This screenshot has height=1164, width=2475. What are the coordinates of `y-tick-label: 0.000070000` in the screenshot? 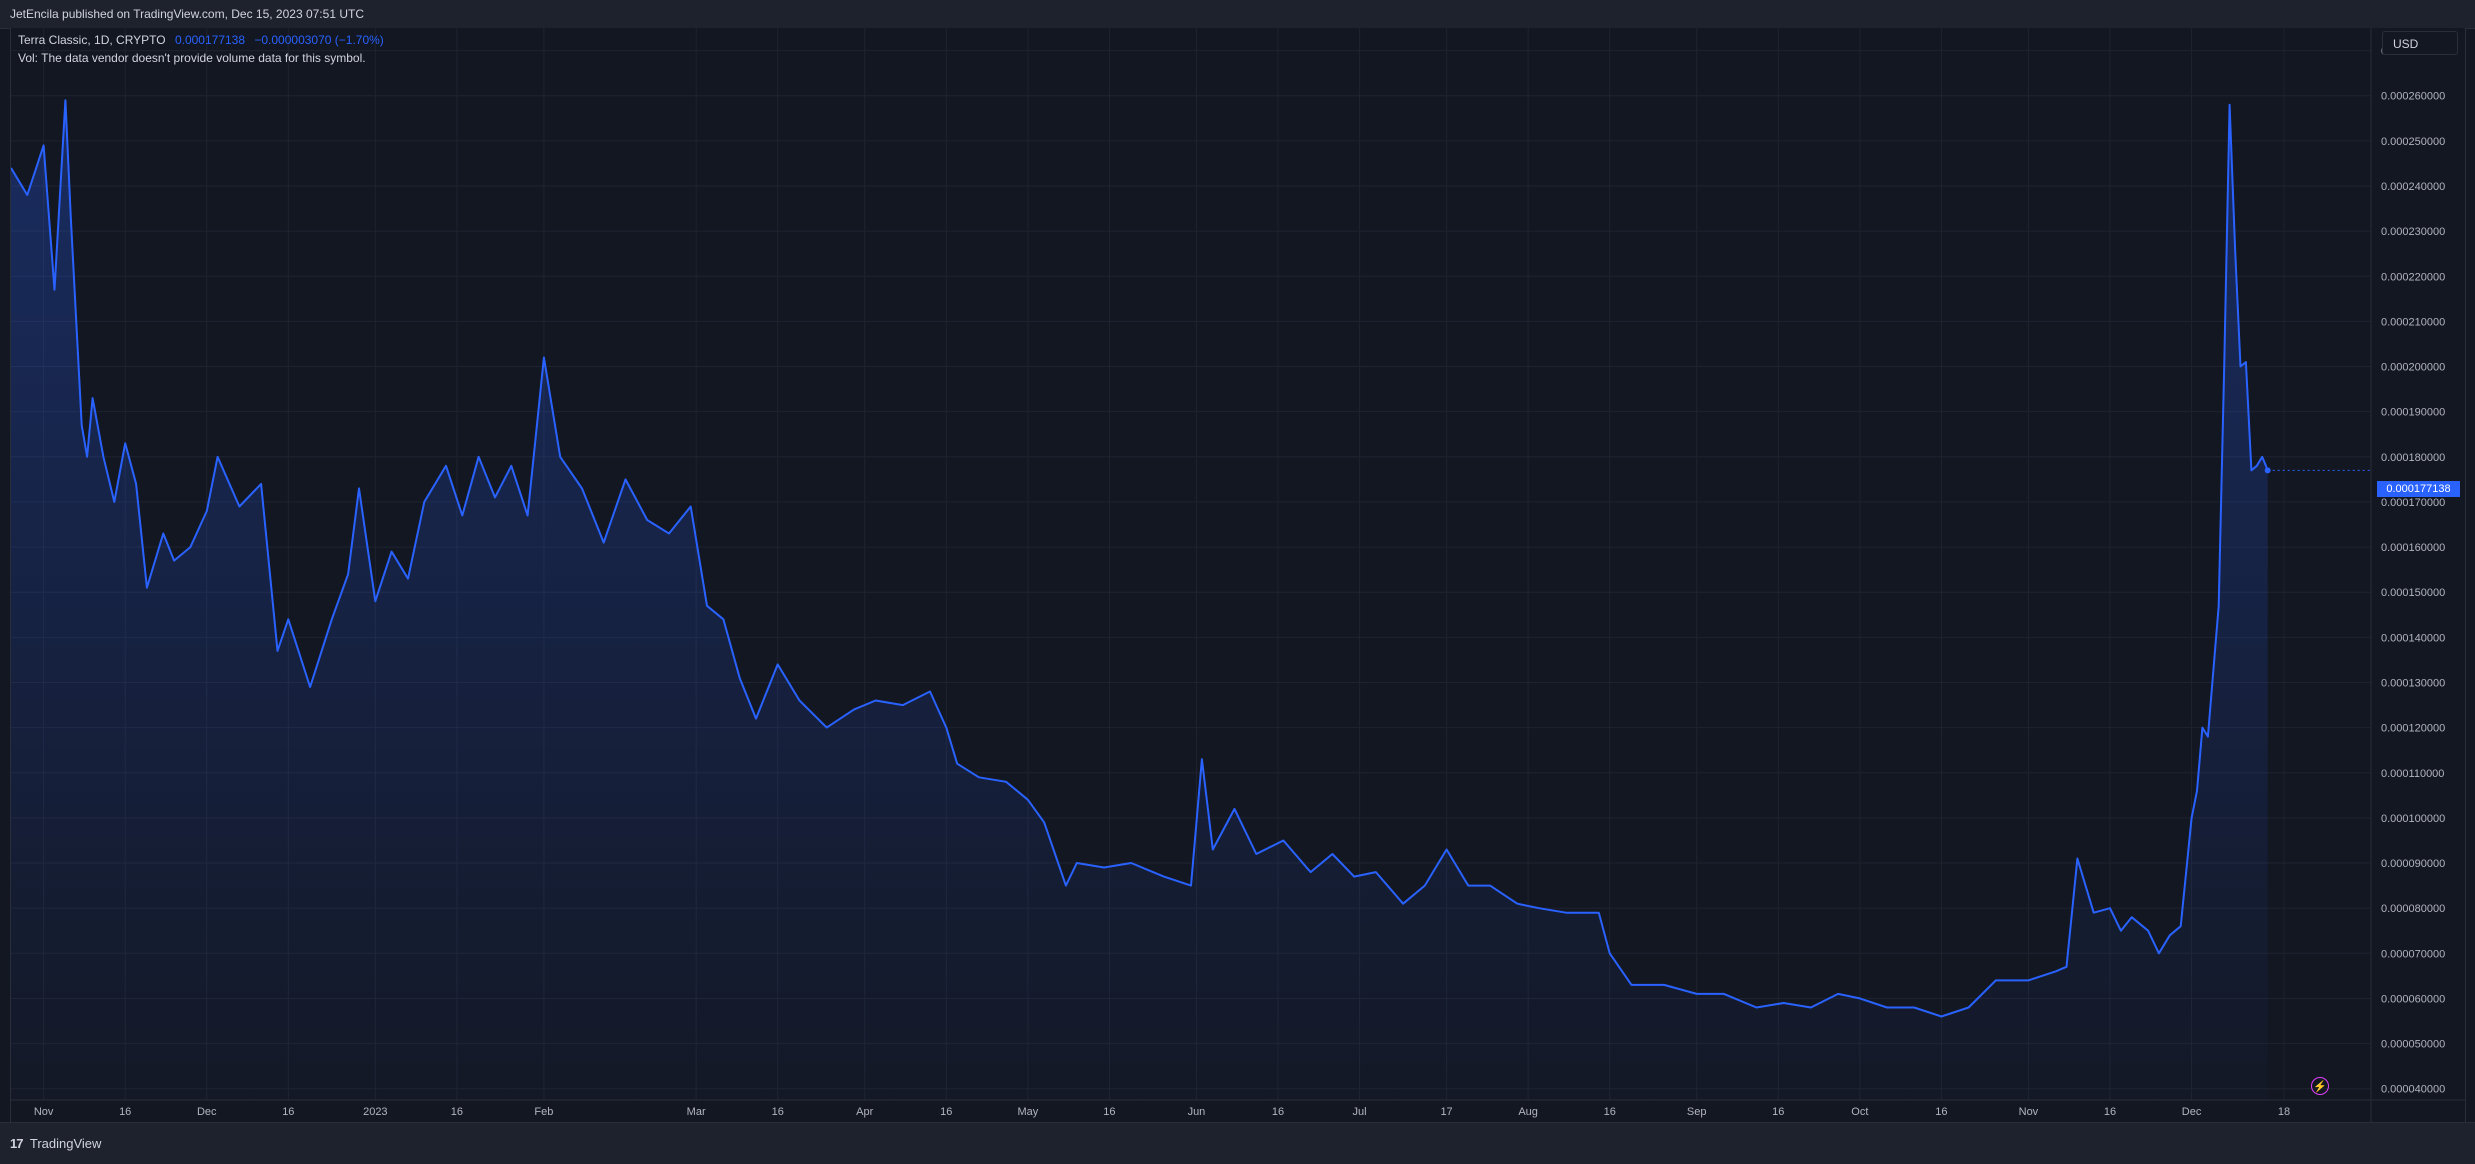 It's located at (2413, 954).